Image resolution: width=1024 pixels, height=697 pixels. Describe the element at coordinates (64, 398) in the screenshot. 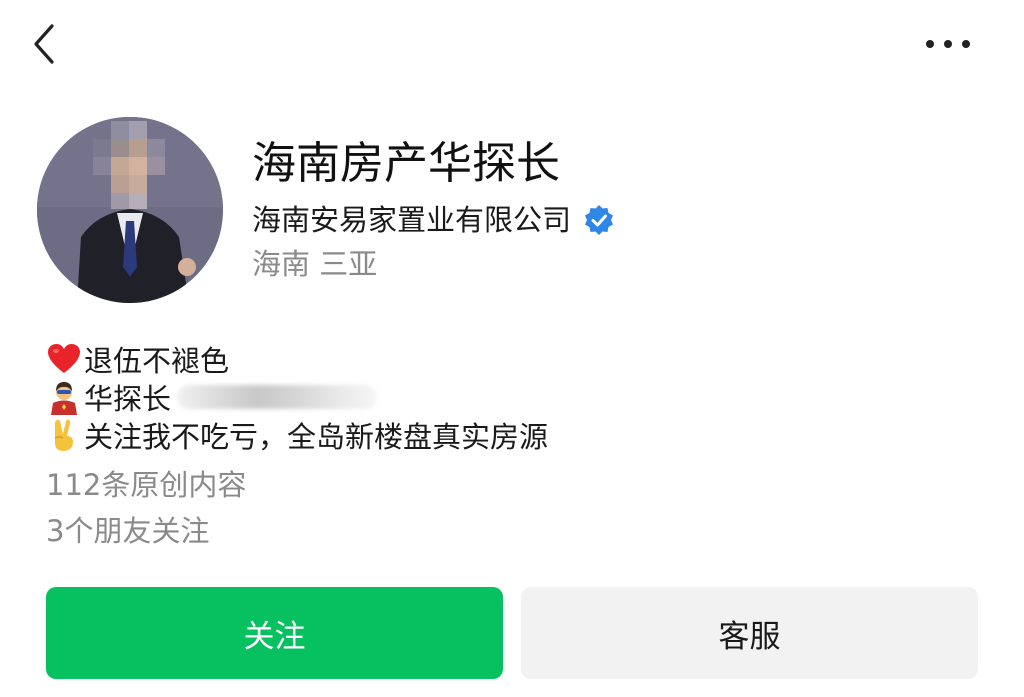

I see `superhero-icon` at that location.